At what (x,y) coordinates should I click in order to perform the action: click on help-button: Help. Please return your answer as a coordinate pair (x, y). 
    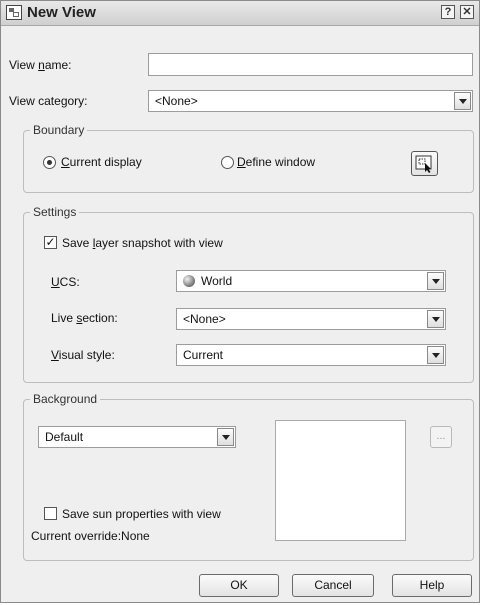
    Looking at the image, I should click on (432, 585).